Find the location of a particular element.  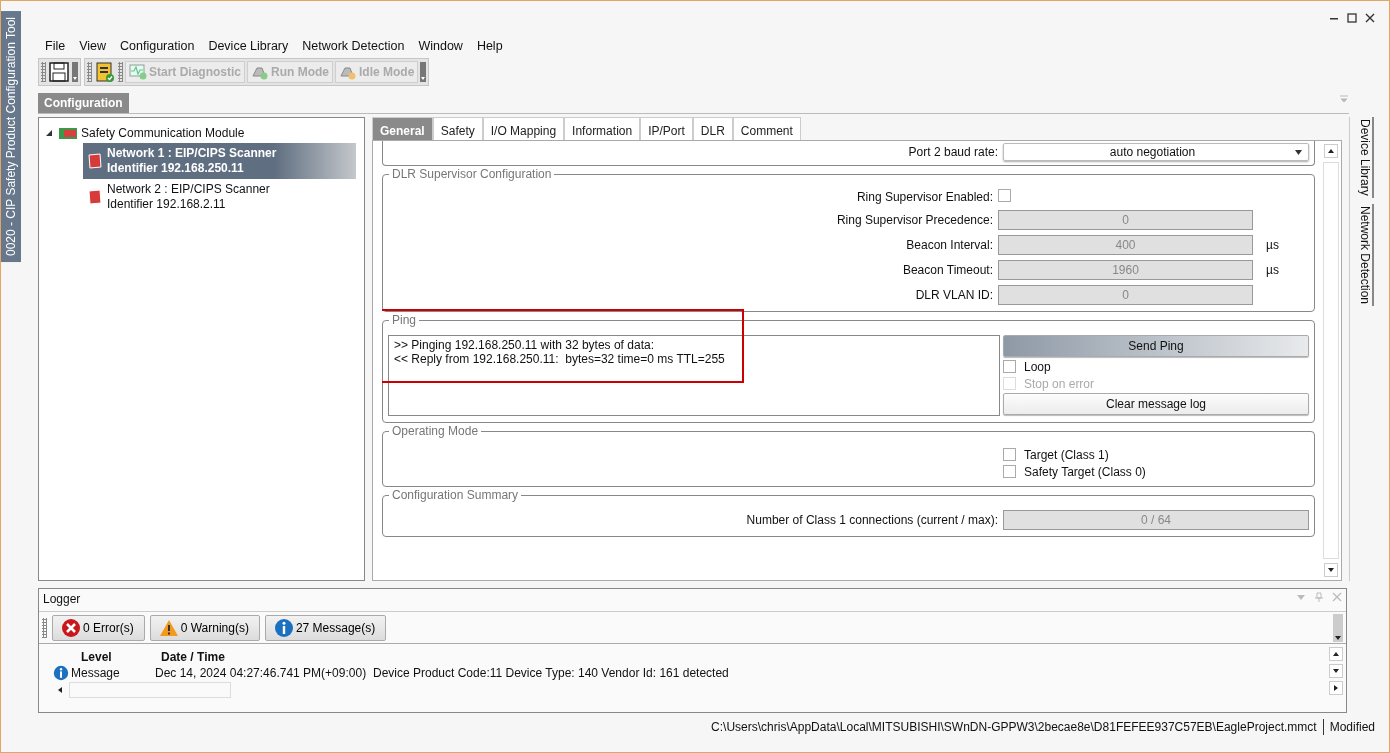

table-cell-text: Device Product Code:11 Device Type: 140 Vendor Id: 161 detected is located at coordinates (551, 673).